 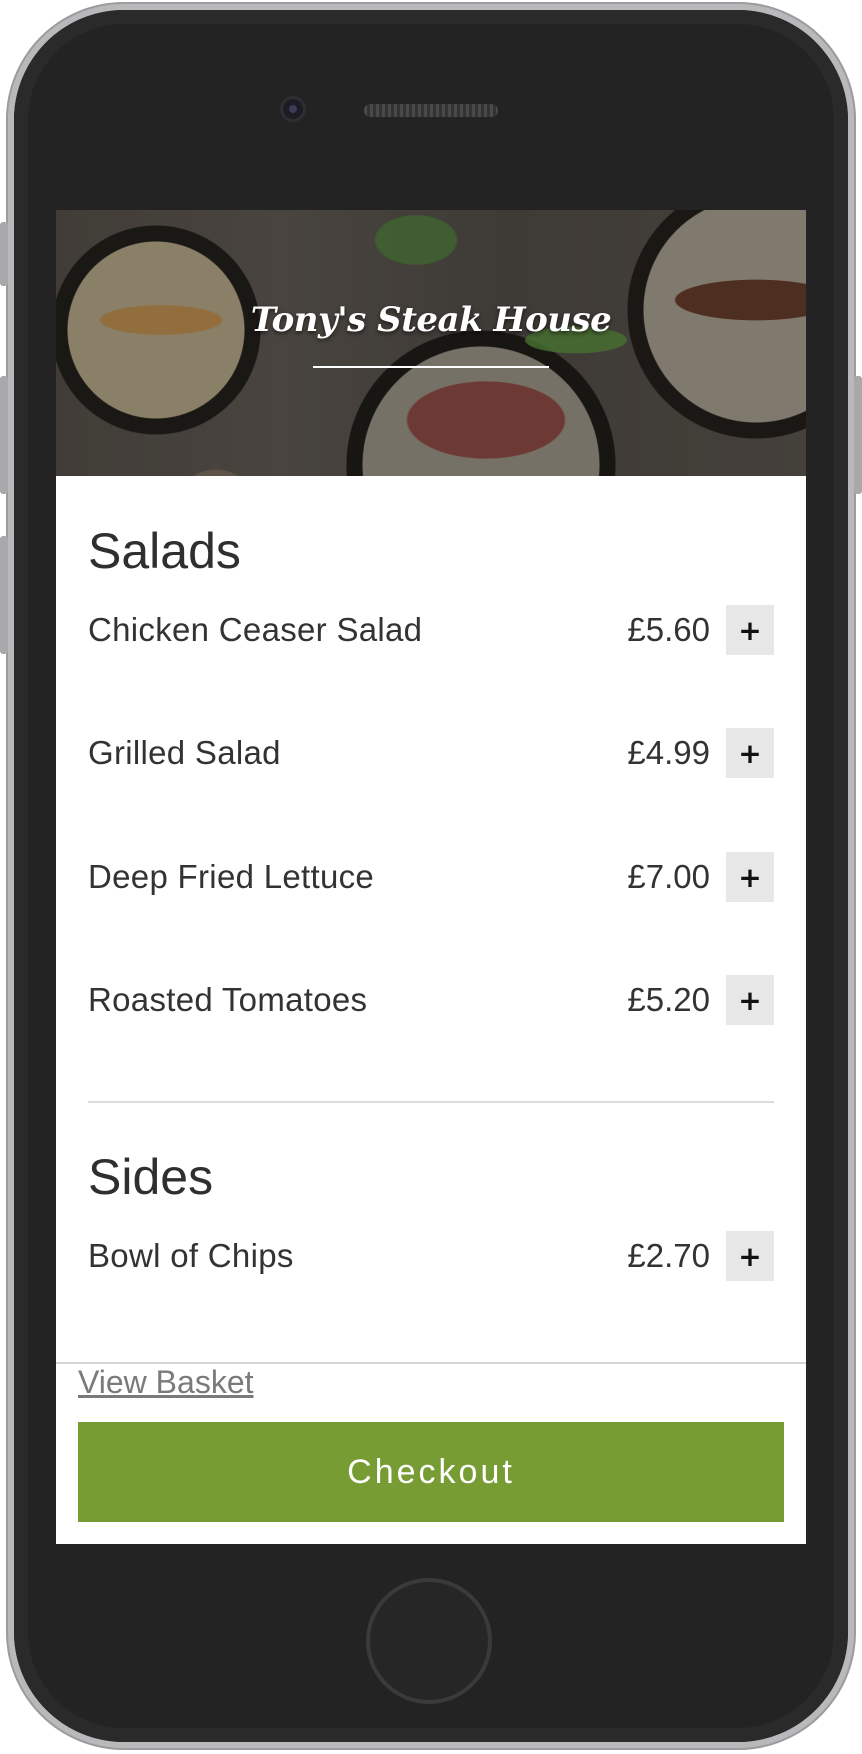 I want to click on item-name: Bowl of Chips, so click(x=191, y=1255).